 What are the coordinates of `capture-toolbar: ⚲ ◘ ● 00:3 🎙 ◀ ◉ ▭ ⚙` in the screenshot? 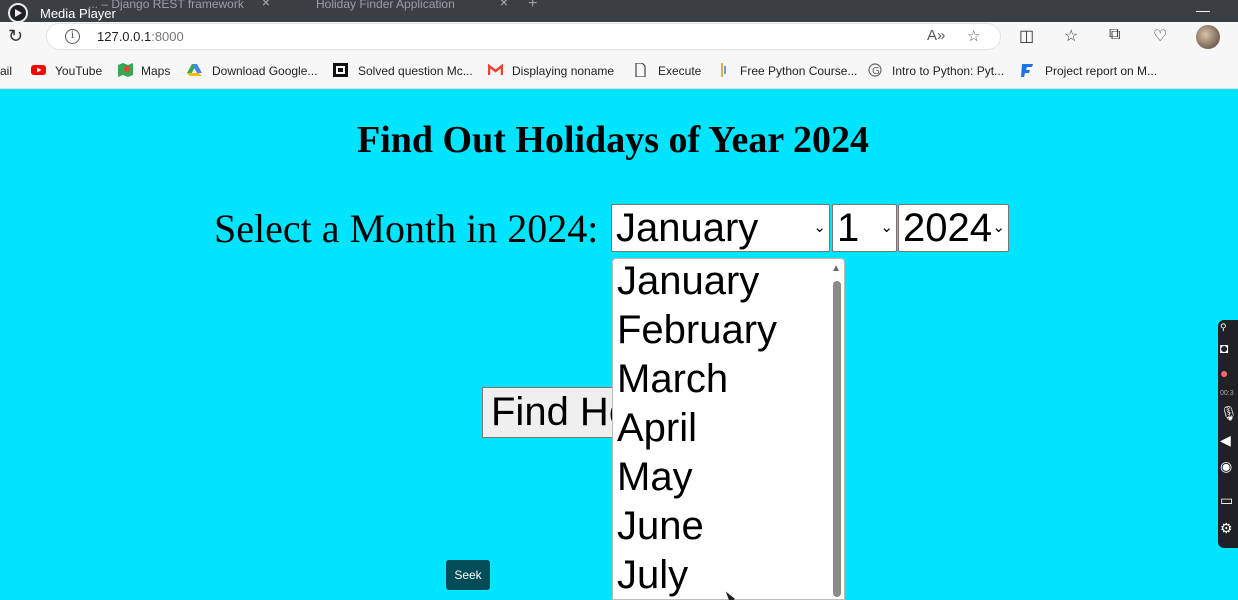 It's located at (1228, 434).